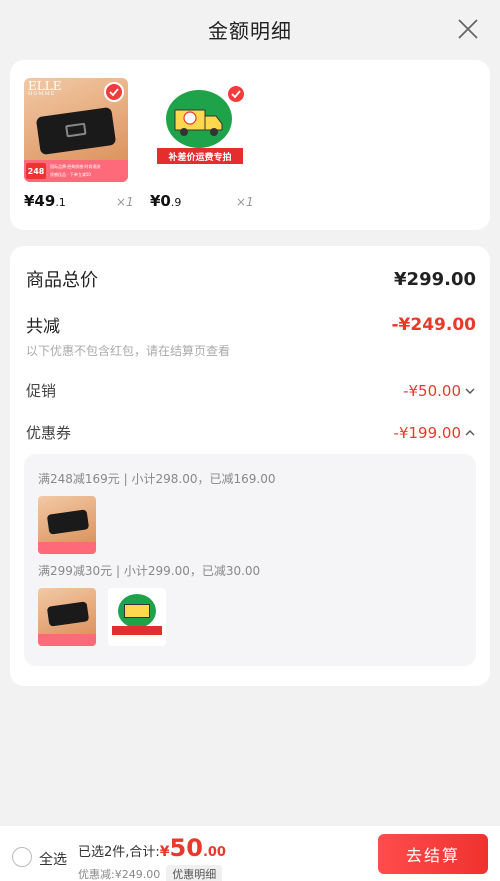  Describe the element at coordinates (251, 325) in the screenshot. I see `discount-row: 共减 -¥249.00` at that location.